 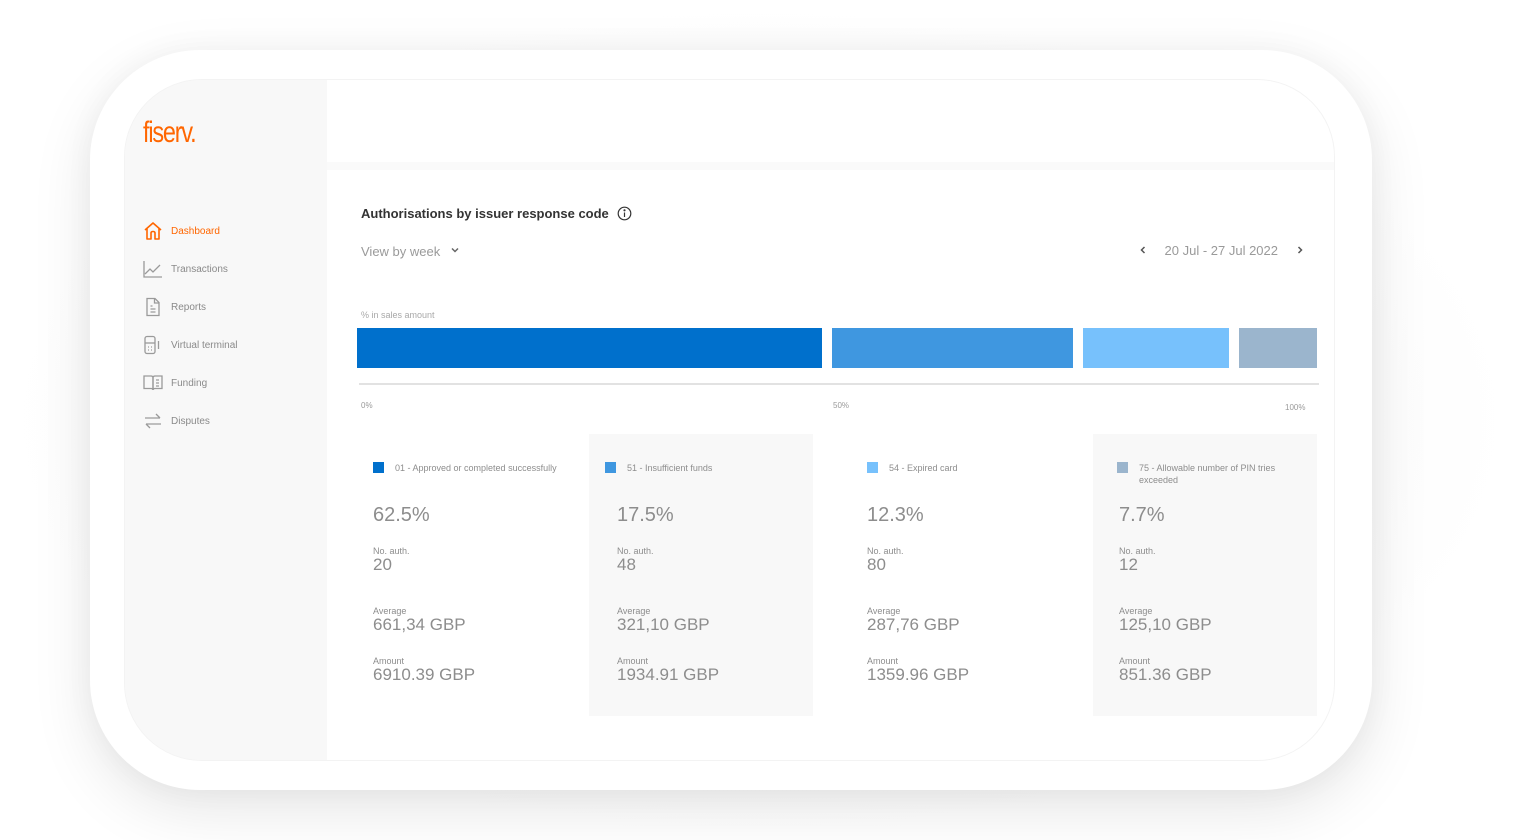 I want to click on sidebar-item-funding: Funding, so click(x=190, y=383).